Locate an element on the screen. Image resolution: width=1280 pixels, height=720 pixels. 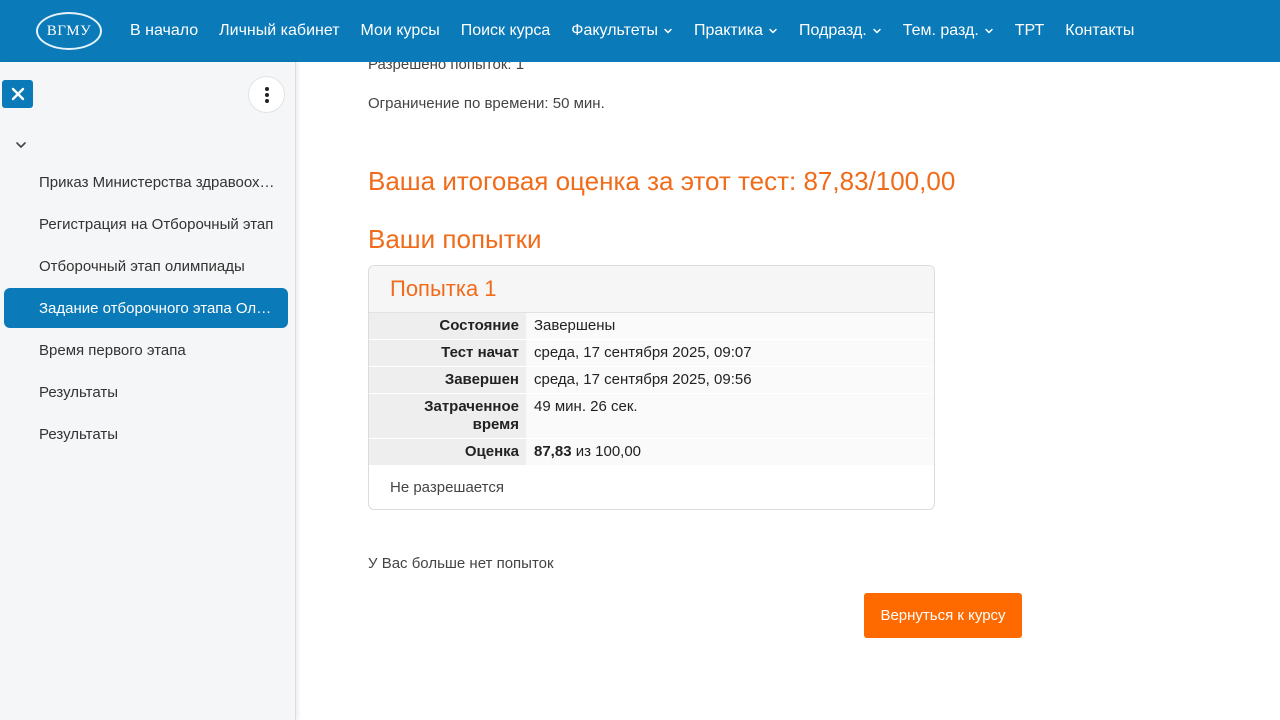
nav-item-6: Подразд. is located at coordinates (840, 31).